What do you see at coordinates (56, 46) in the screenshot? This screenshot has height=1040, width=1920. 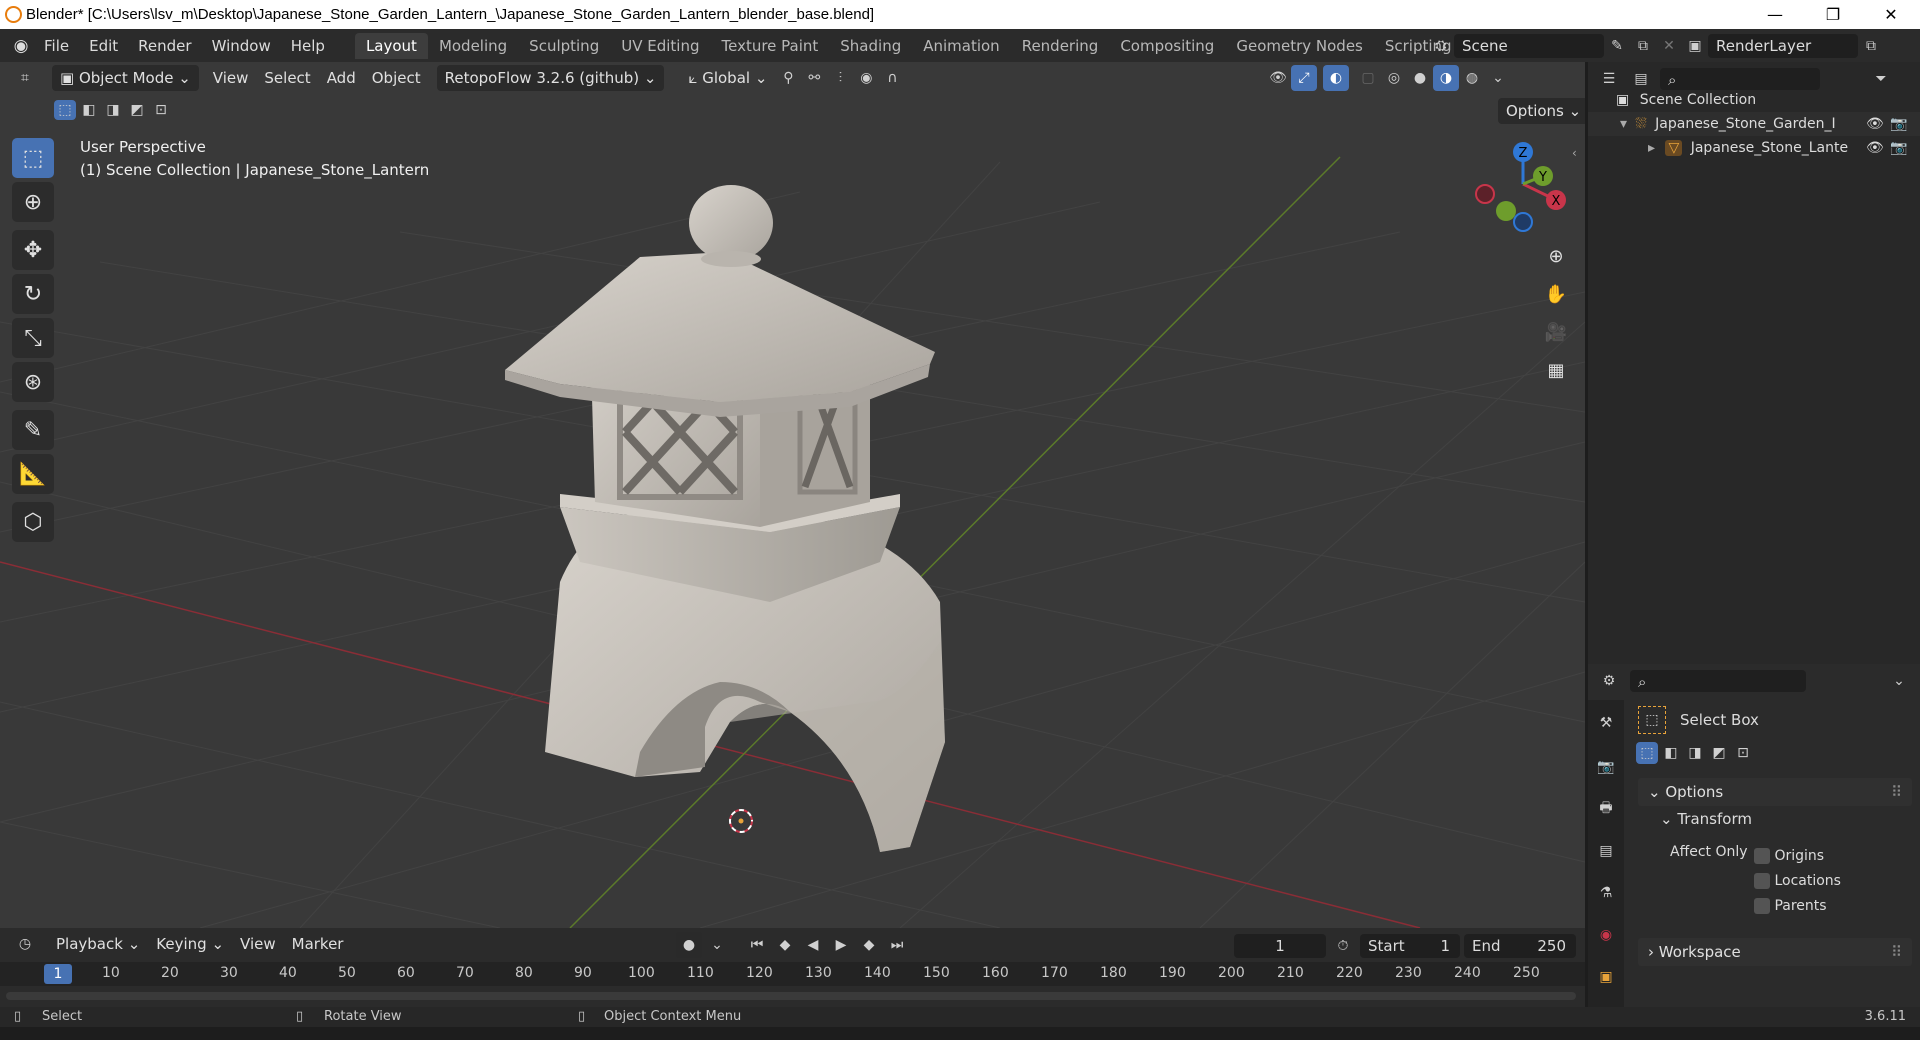 I see `menu-file: File` at bounding box center [56, 46].